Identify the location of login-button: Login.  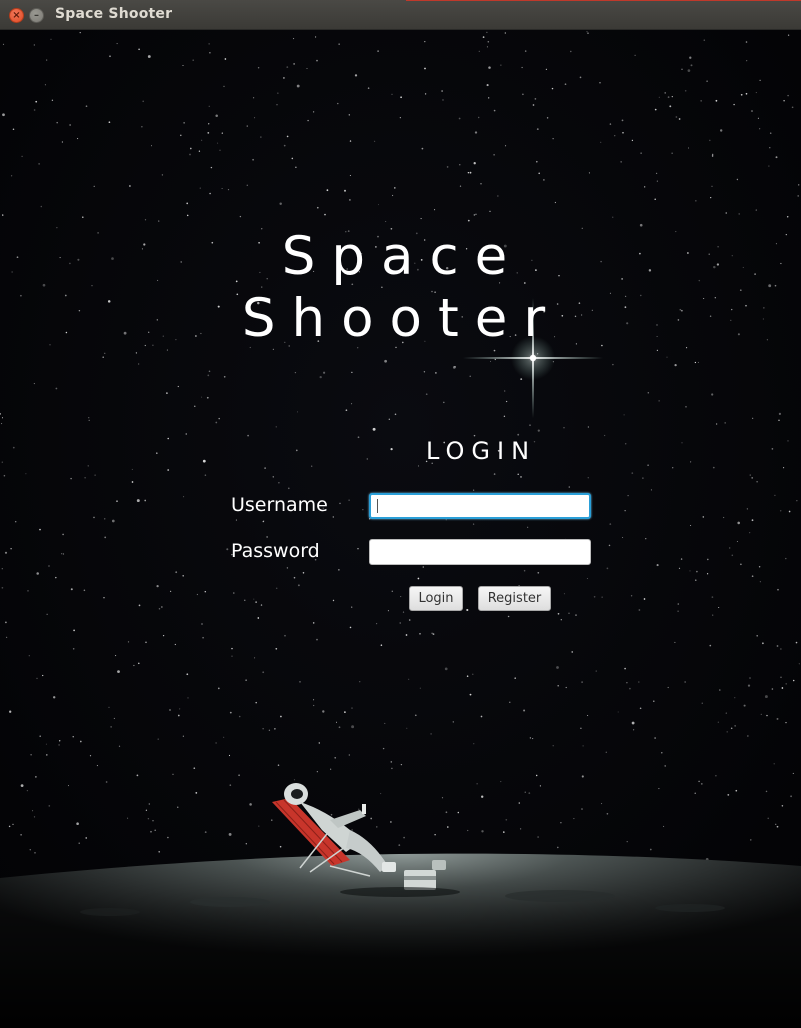
(436, 598).